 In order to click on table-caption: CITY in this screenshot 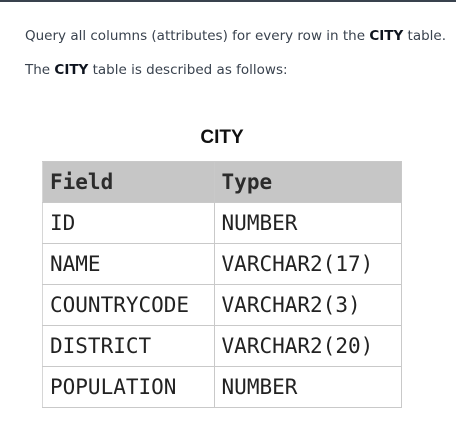, I will do `click(222, 137)`.